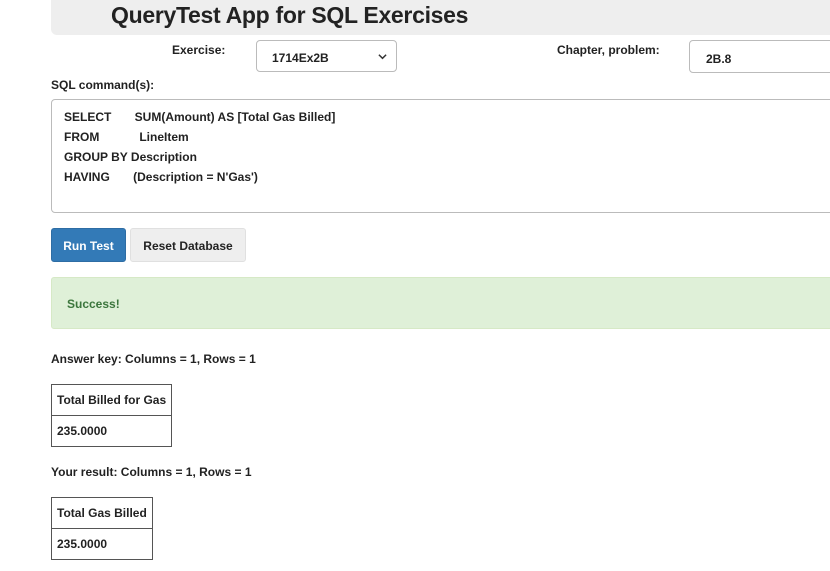 The height and width of the screenshot is (571, 830). I want to click on page-title: QueryTest App for SQL Exercises, so click(290, 15).